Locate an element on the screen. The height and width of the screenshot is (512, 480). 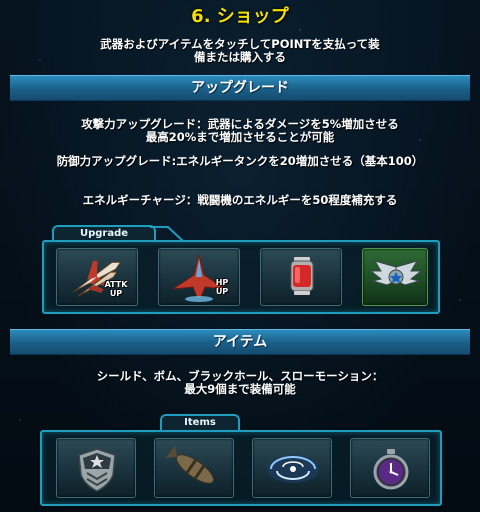
upgrade-section-banner: アップグレード is located at coordinates (240, 88).